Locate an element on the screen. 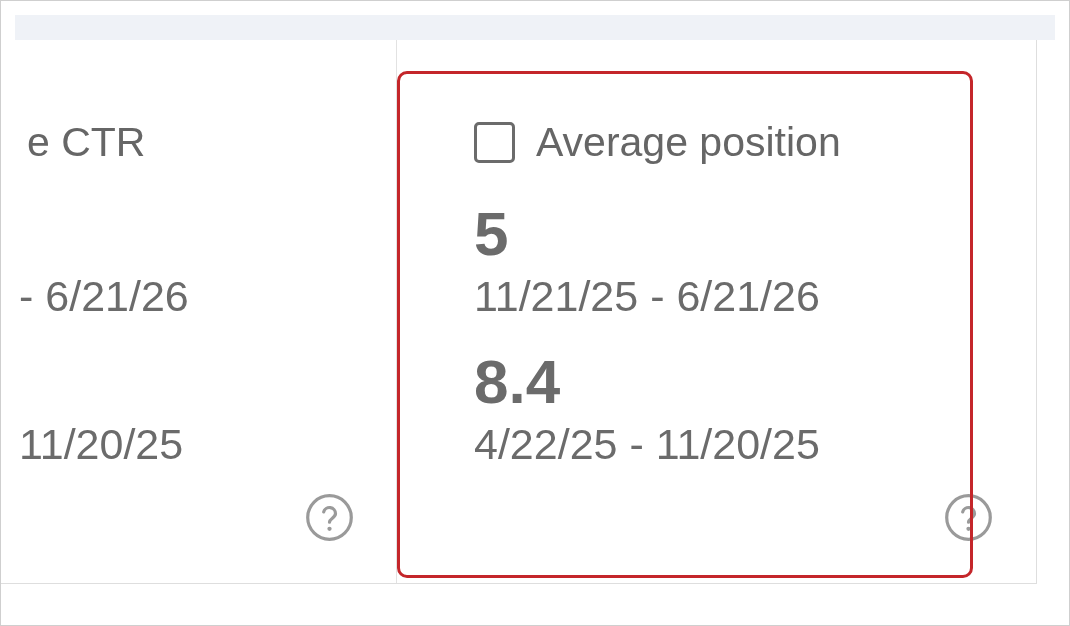 The width and height of the screenshot is (1070, 626). date-range: 11/20/25 is located at coordinates (101, 444).